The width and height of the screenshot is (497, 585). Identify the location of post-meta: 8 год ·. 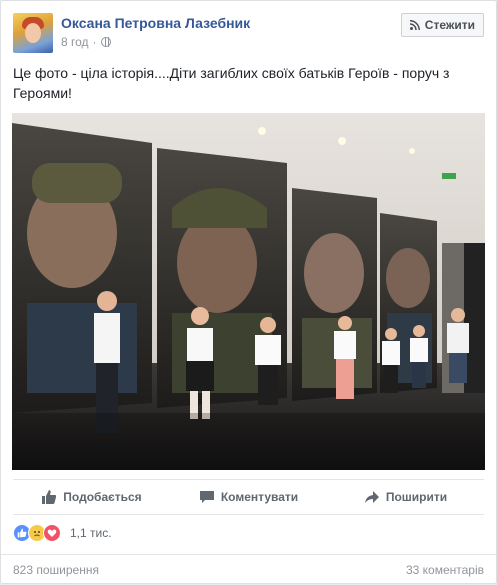
(86, 42).